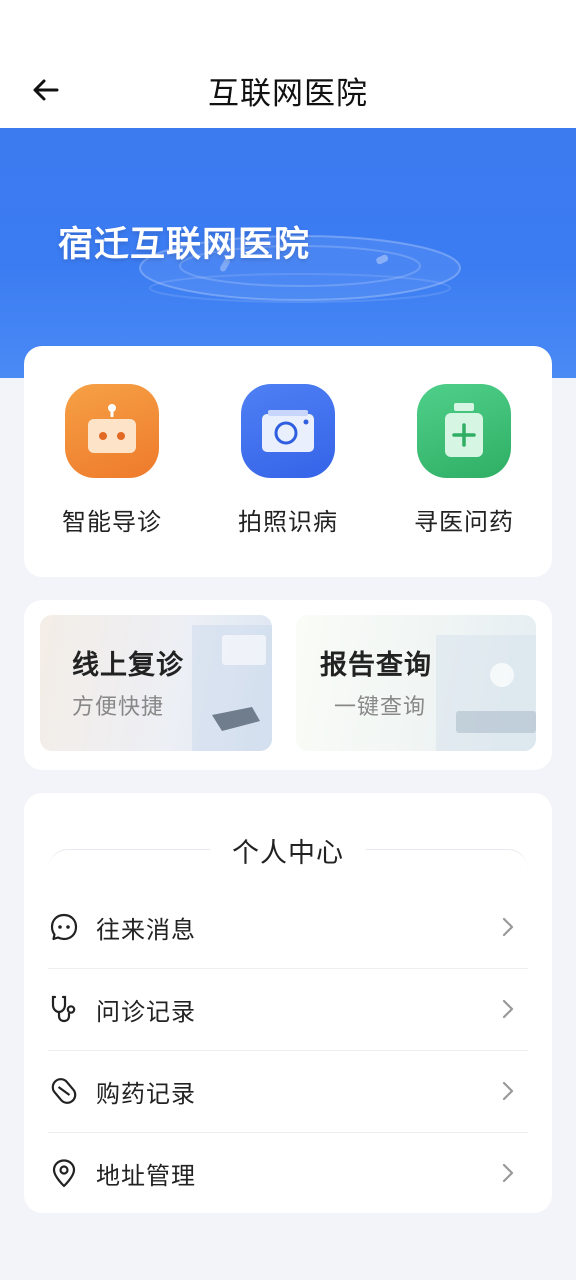  I want to click on hero-title: 宿迁互联网医院, so click(184, 245).